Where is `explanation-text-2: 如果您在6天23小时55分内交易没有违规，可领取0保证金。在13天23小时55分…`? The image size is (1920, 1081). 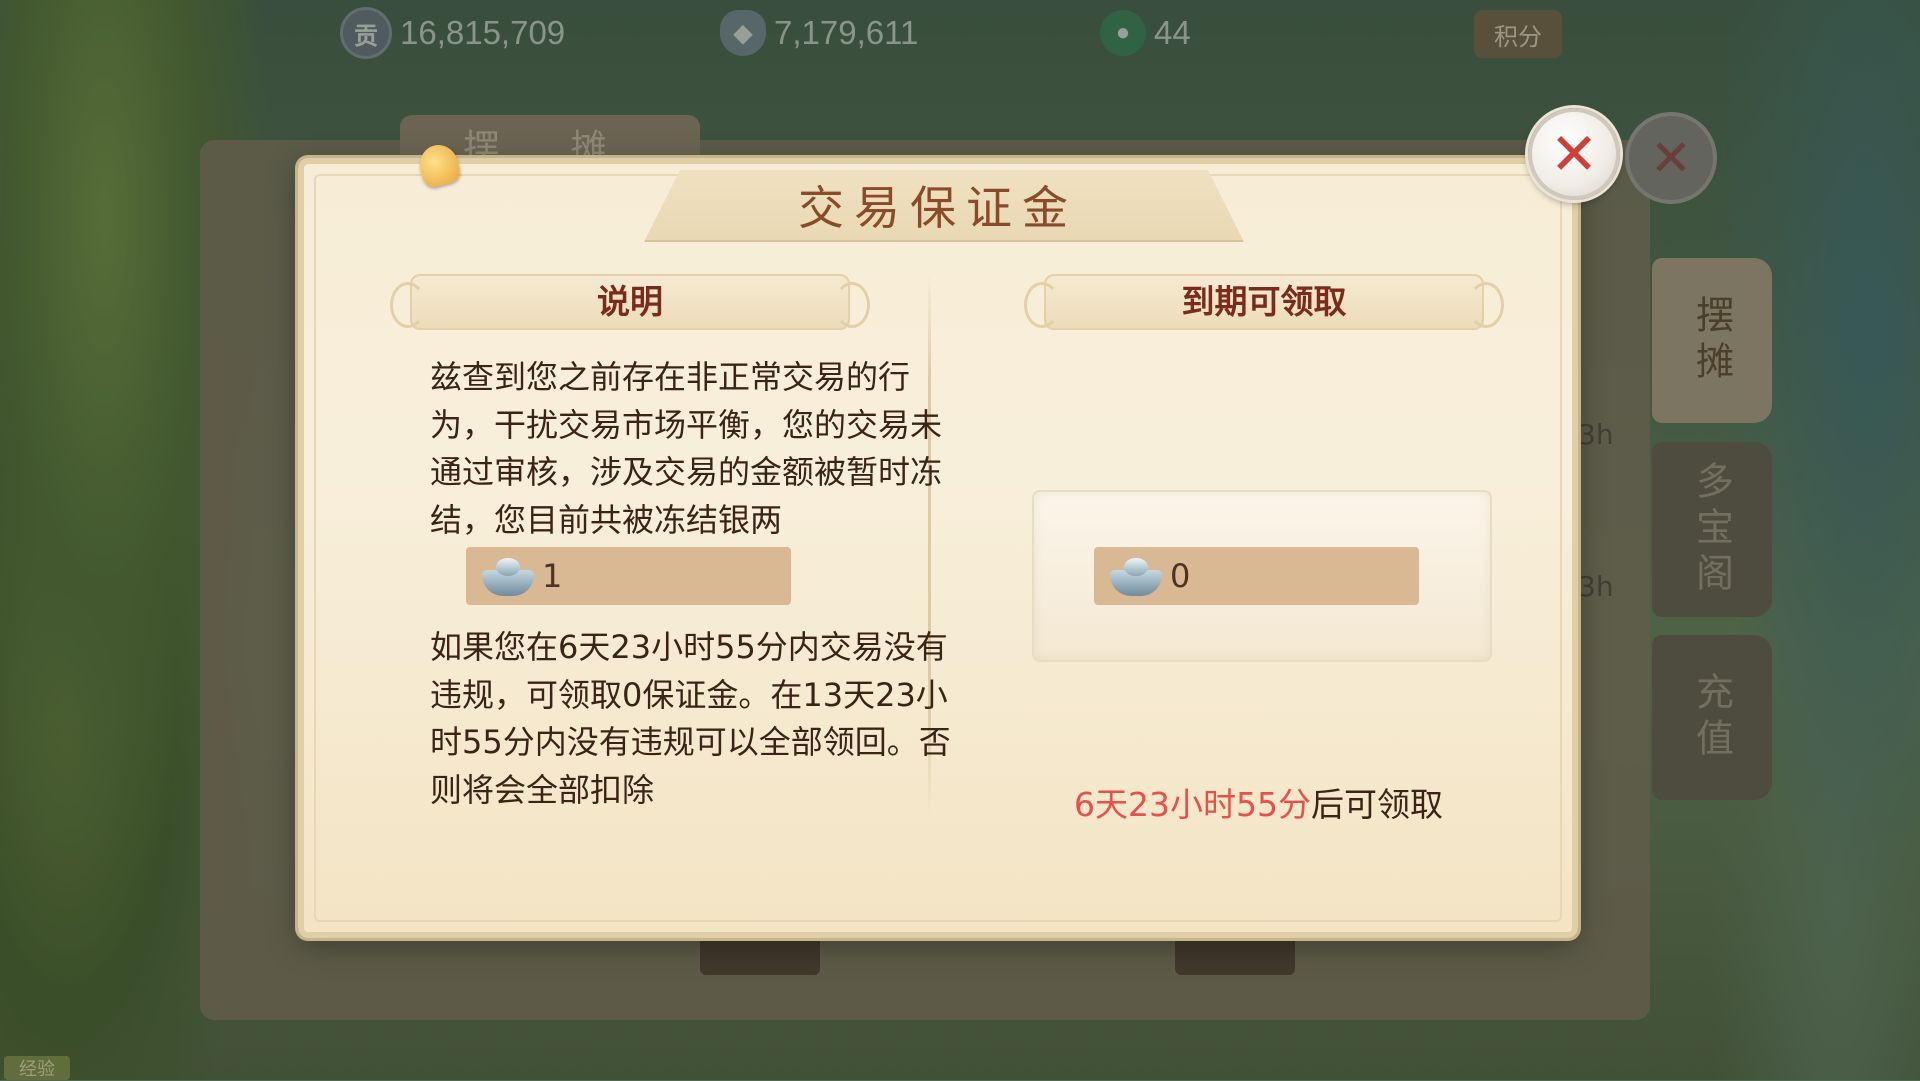 explanation-text-2: 如果您在6天23小时55分内交易没有违规，可领取0保证金。在13天23小时55分… is located at coordinates (690, 718).